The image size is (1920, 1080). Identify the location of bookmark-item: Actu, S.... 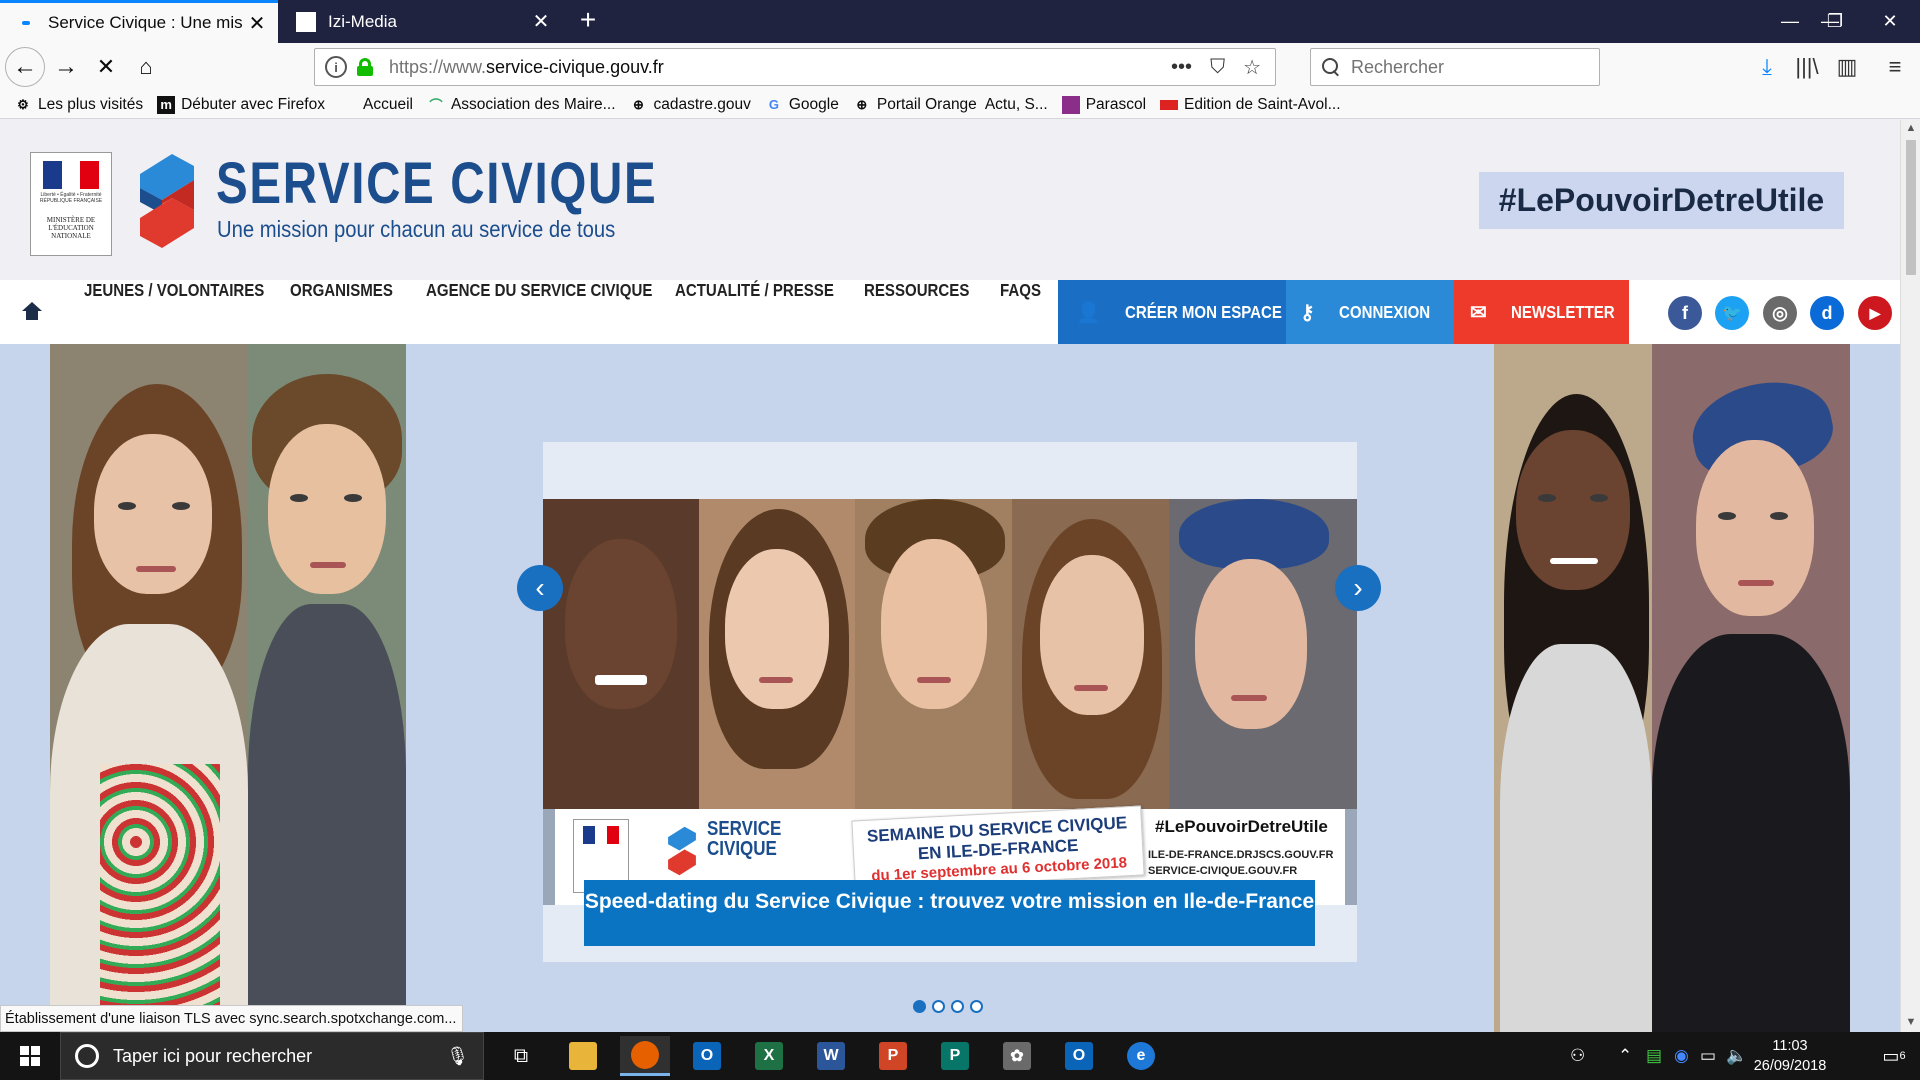
(1016, 105).